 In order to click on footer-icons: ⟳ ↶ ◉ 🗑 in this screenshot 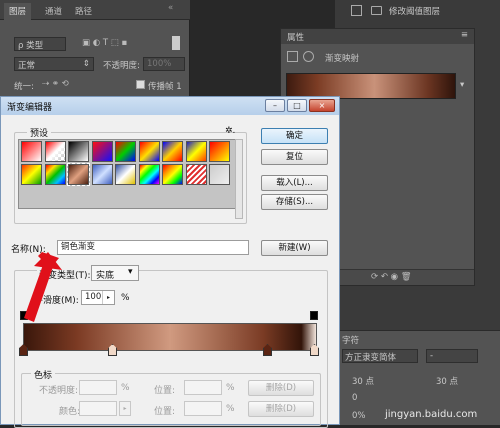, I will do `click(391, 277)`.